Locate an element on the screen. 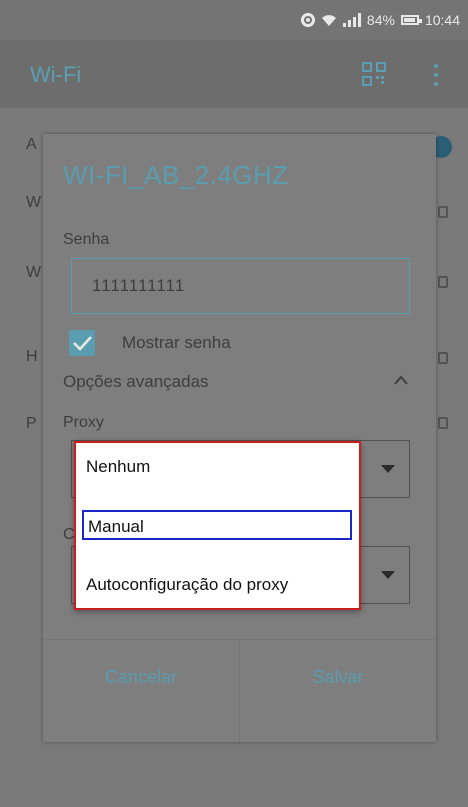  status-bar: 84% 10:44 is located at coordinates (234, 20).